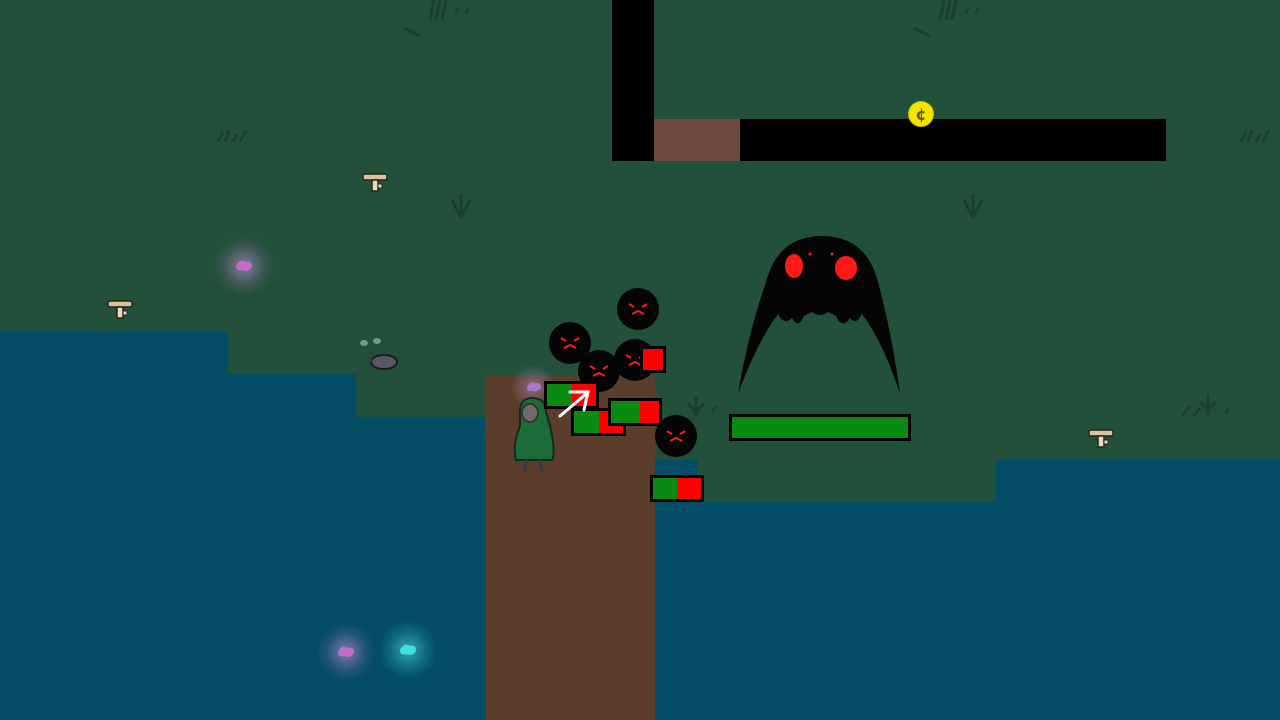 This screenshot has width=1280, height=720. I want to click on aim-arrow-icon, so click(574, 404).